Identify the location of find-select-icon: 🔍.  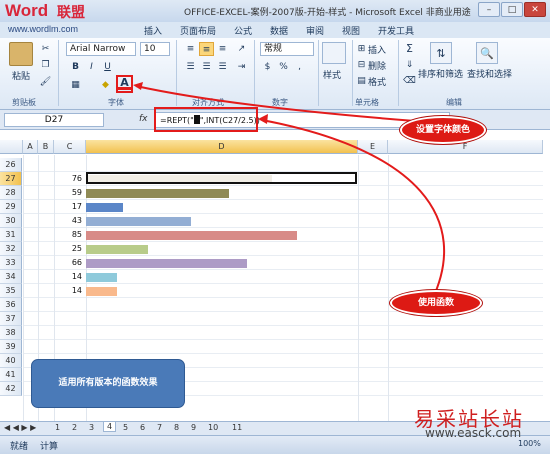
(487, 53).